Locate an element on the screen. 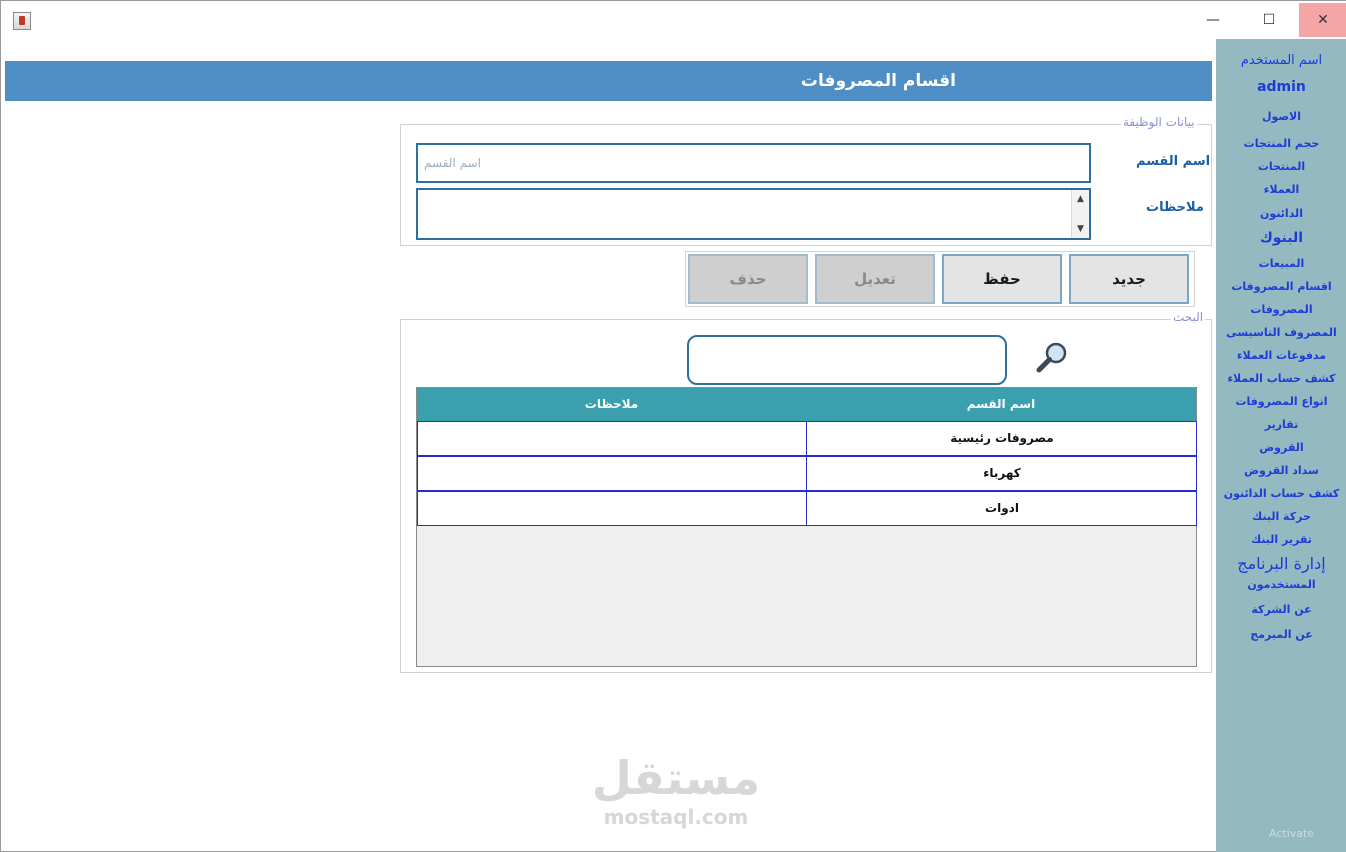 The image size is (1346, 852). form-group-title: بيانات الوظيفة is located at coordinates (1159, 122).